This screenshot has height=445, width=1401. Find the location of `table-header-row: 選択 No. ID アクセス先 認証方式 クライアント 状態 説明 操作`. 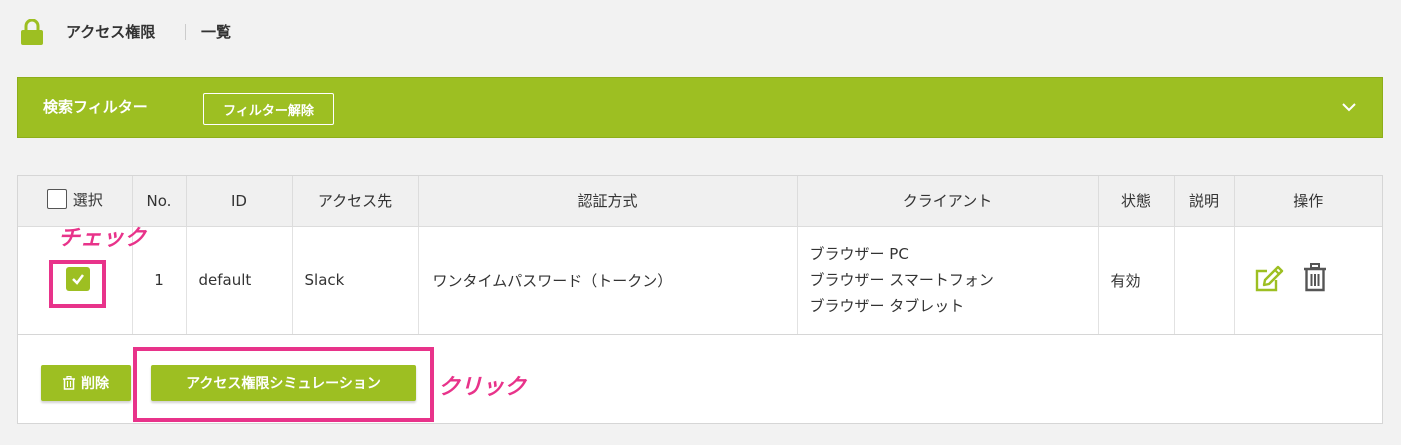

table-header-row: 選択 No. ID アクセス先 認証方式 クライアント 状態 説明 操作 is located at coordinates (700, 201).